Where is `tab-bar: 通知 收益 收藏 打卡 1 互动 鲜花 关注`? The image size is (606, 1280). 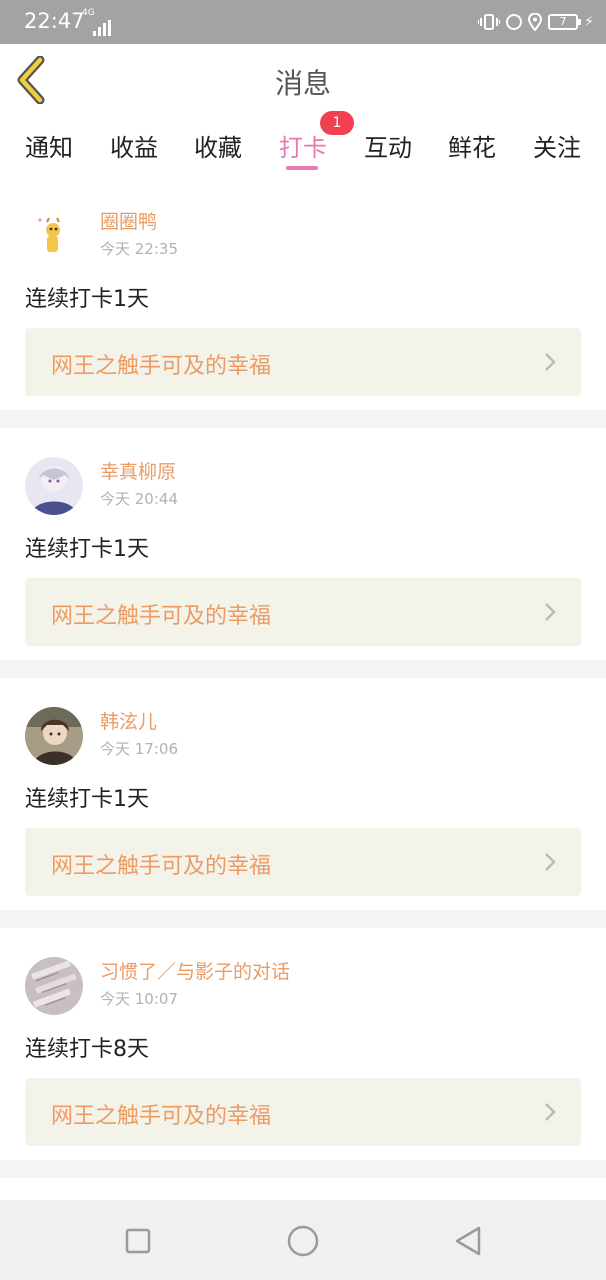 tab-bar: 通知 收益 收藏 打卡 1 互动 鲜花 关注 is located at coordinates (303, 144).